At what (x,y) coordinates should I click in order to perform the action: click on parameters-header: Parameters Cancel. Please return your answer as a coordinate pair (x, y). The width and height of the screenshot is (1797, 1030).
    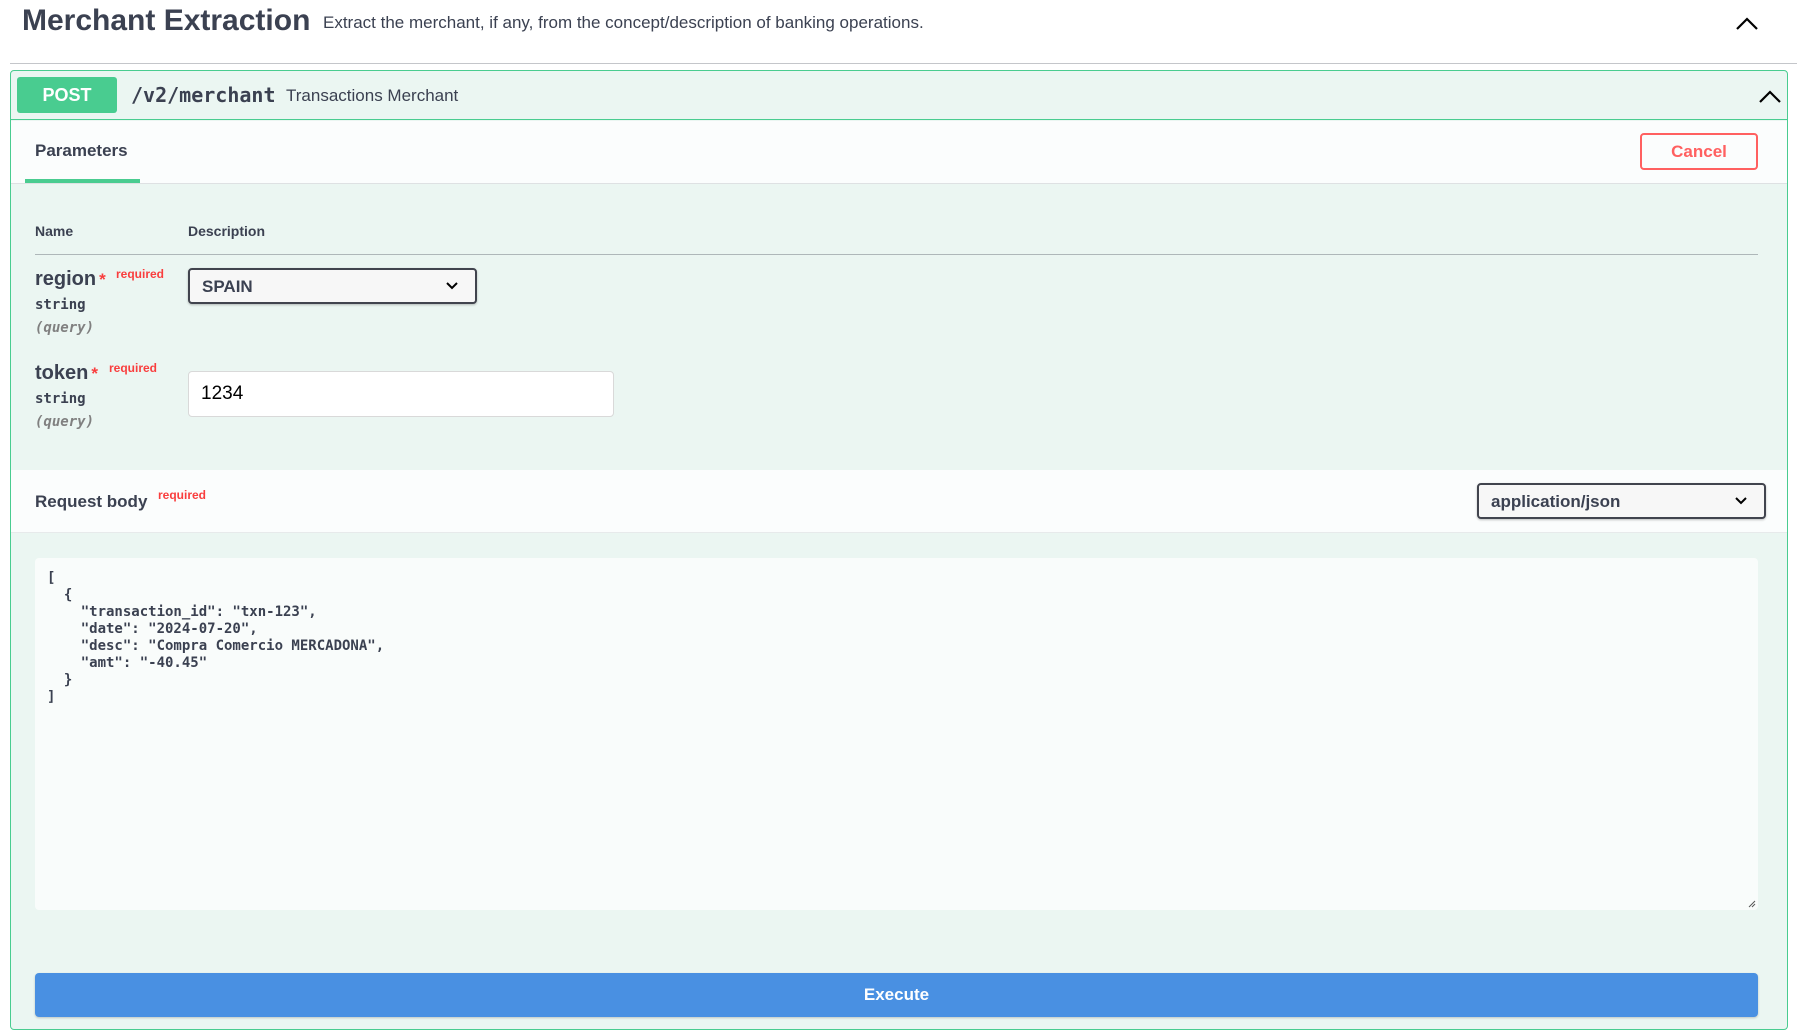
    Looking at the image, I should click on (899, 152).